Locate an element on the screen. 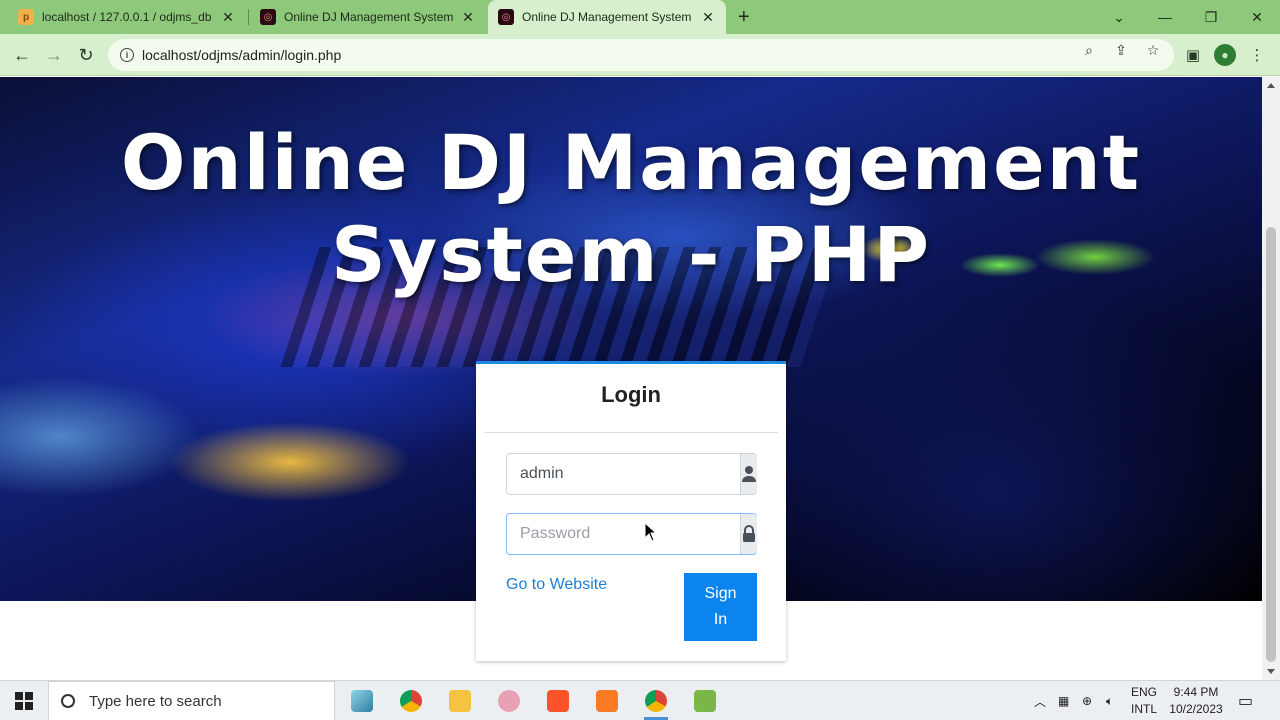 The image size is (1280, 720). tab-dj-system-active: ◎ Online DJ Management System ✕ is located at coordinates (607, 17).